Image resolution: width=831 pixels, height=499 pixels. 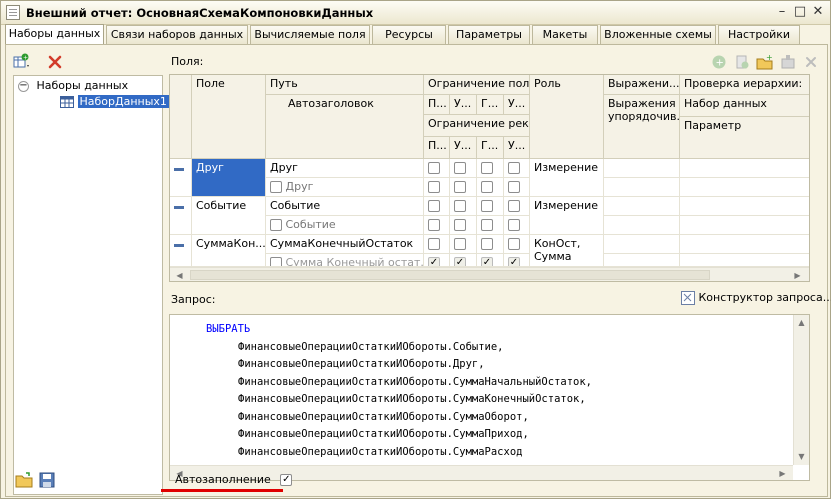 What do you see at coordinates (782, 13) in the screenshot?
I see `minimize-icon: –` at bounding box center [782, 13].